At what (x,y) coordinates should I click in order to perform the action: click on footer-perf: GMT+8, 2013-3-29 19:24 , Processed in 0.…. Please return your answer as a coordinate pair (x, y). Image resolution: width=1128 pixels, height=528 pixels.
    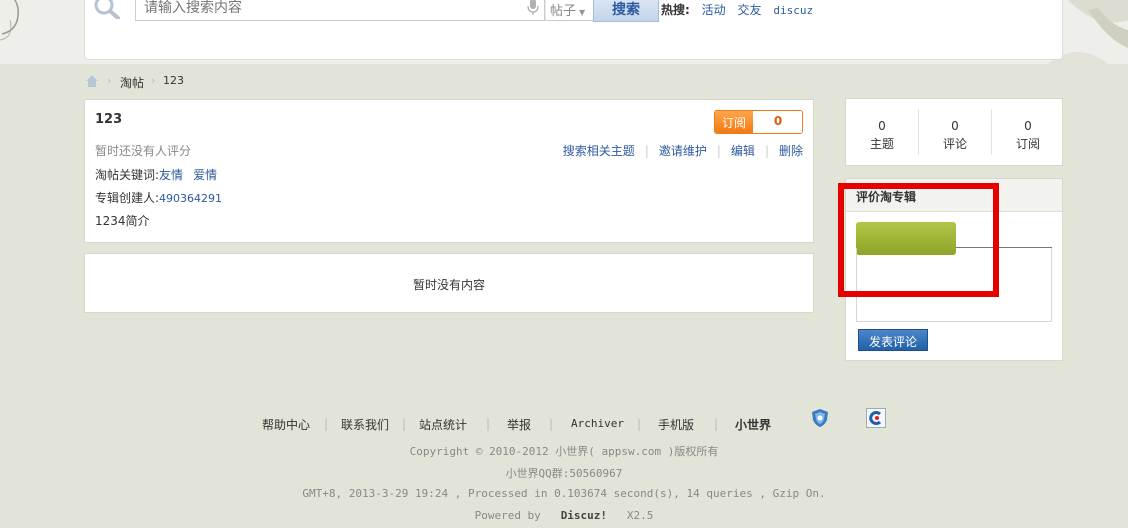
    Looking at the image, I should click on (564, 493).